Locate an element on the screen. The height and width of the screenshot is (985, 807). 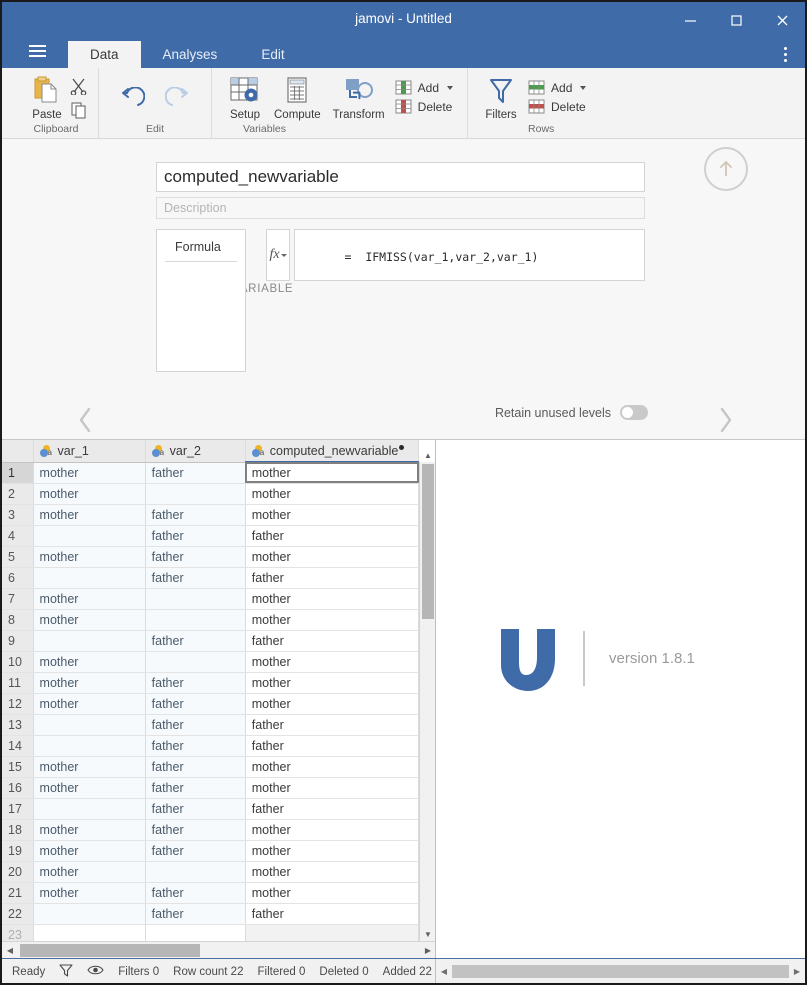
row-header: 4 is located at coordinates (18, 536).